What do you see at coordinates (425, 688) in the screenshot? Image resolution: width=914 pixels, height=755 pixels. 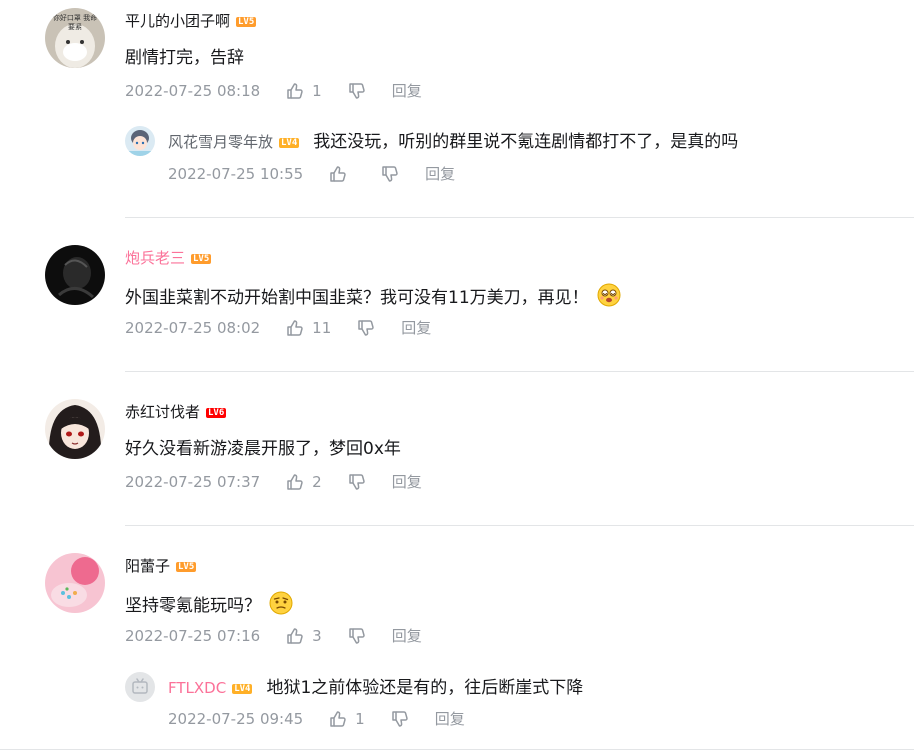 I see `reply-text: 地狱1之前体验还是有的，往后断崖式下降` at bounding box center [425, 688].